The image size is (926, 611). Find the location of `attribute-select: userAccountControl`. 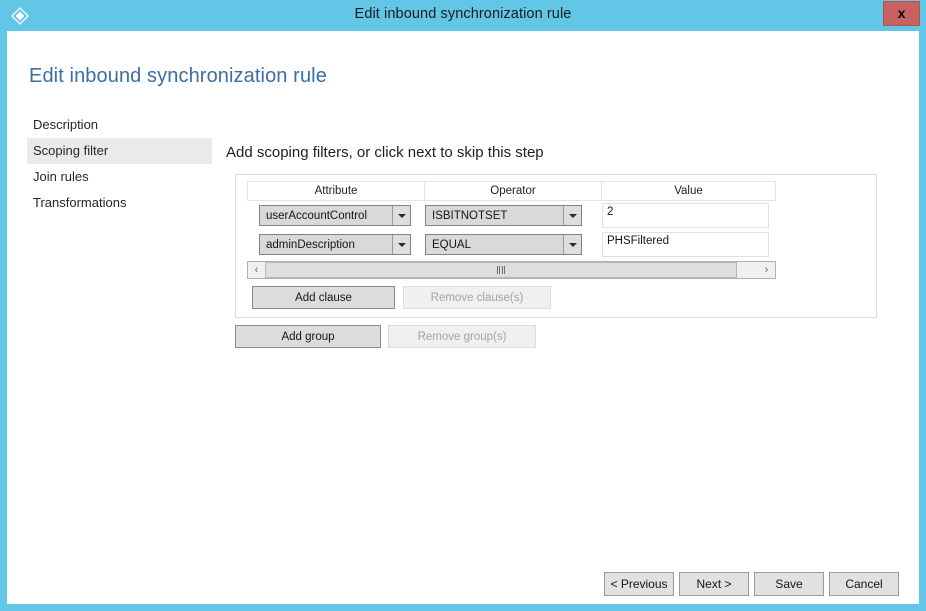

attribute-select: userAccountControl is located at coordinates (335, 215).